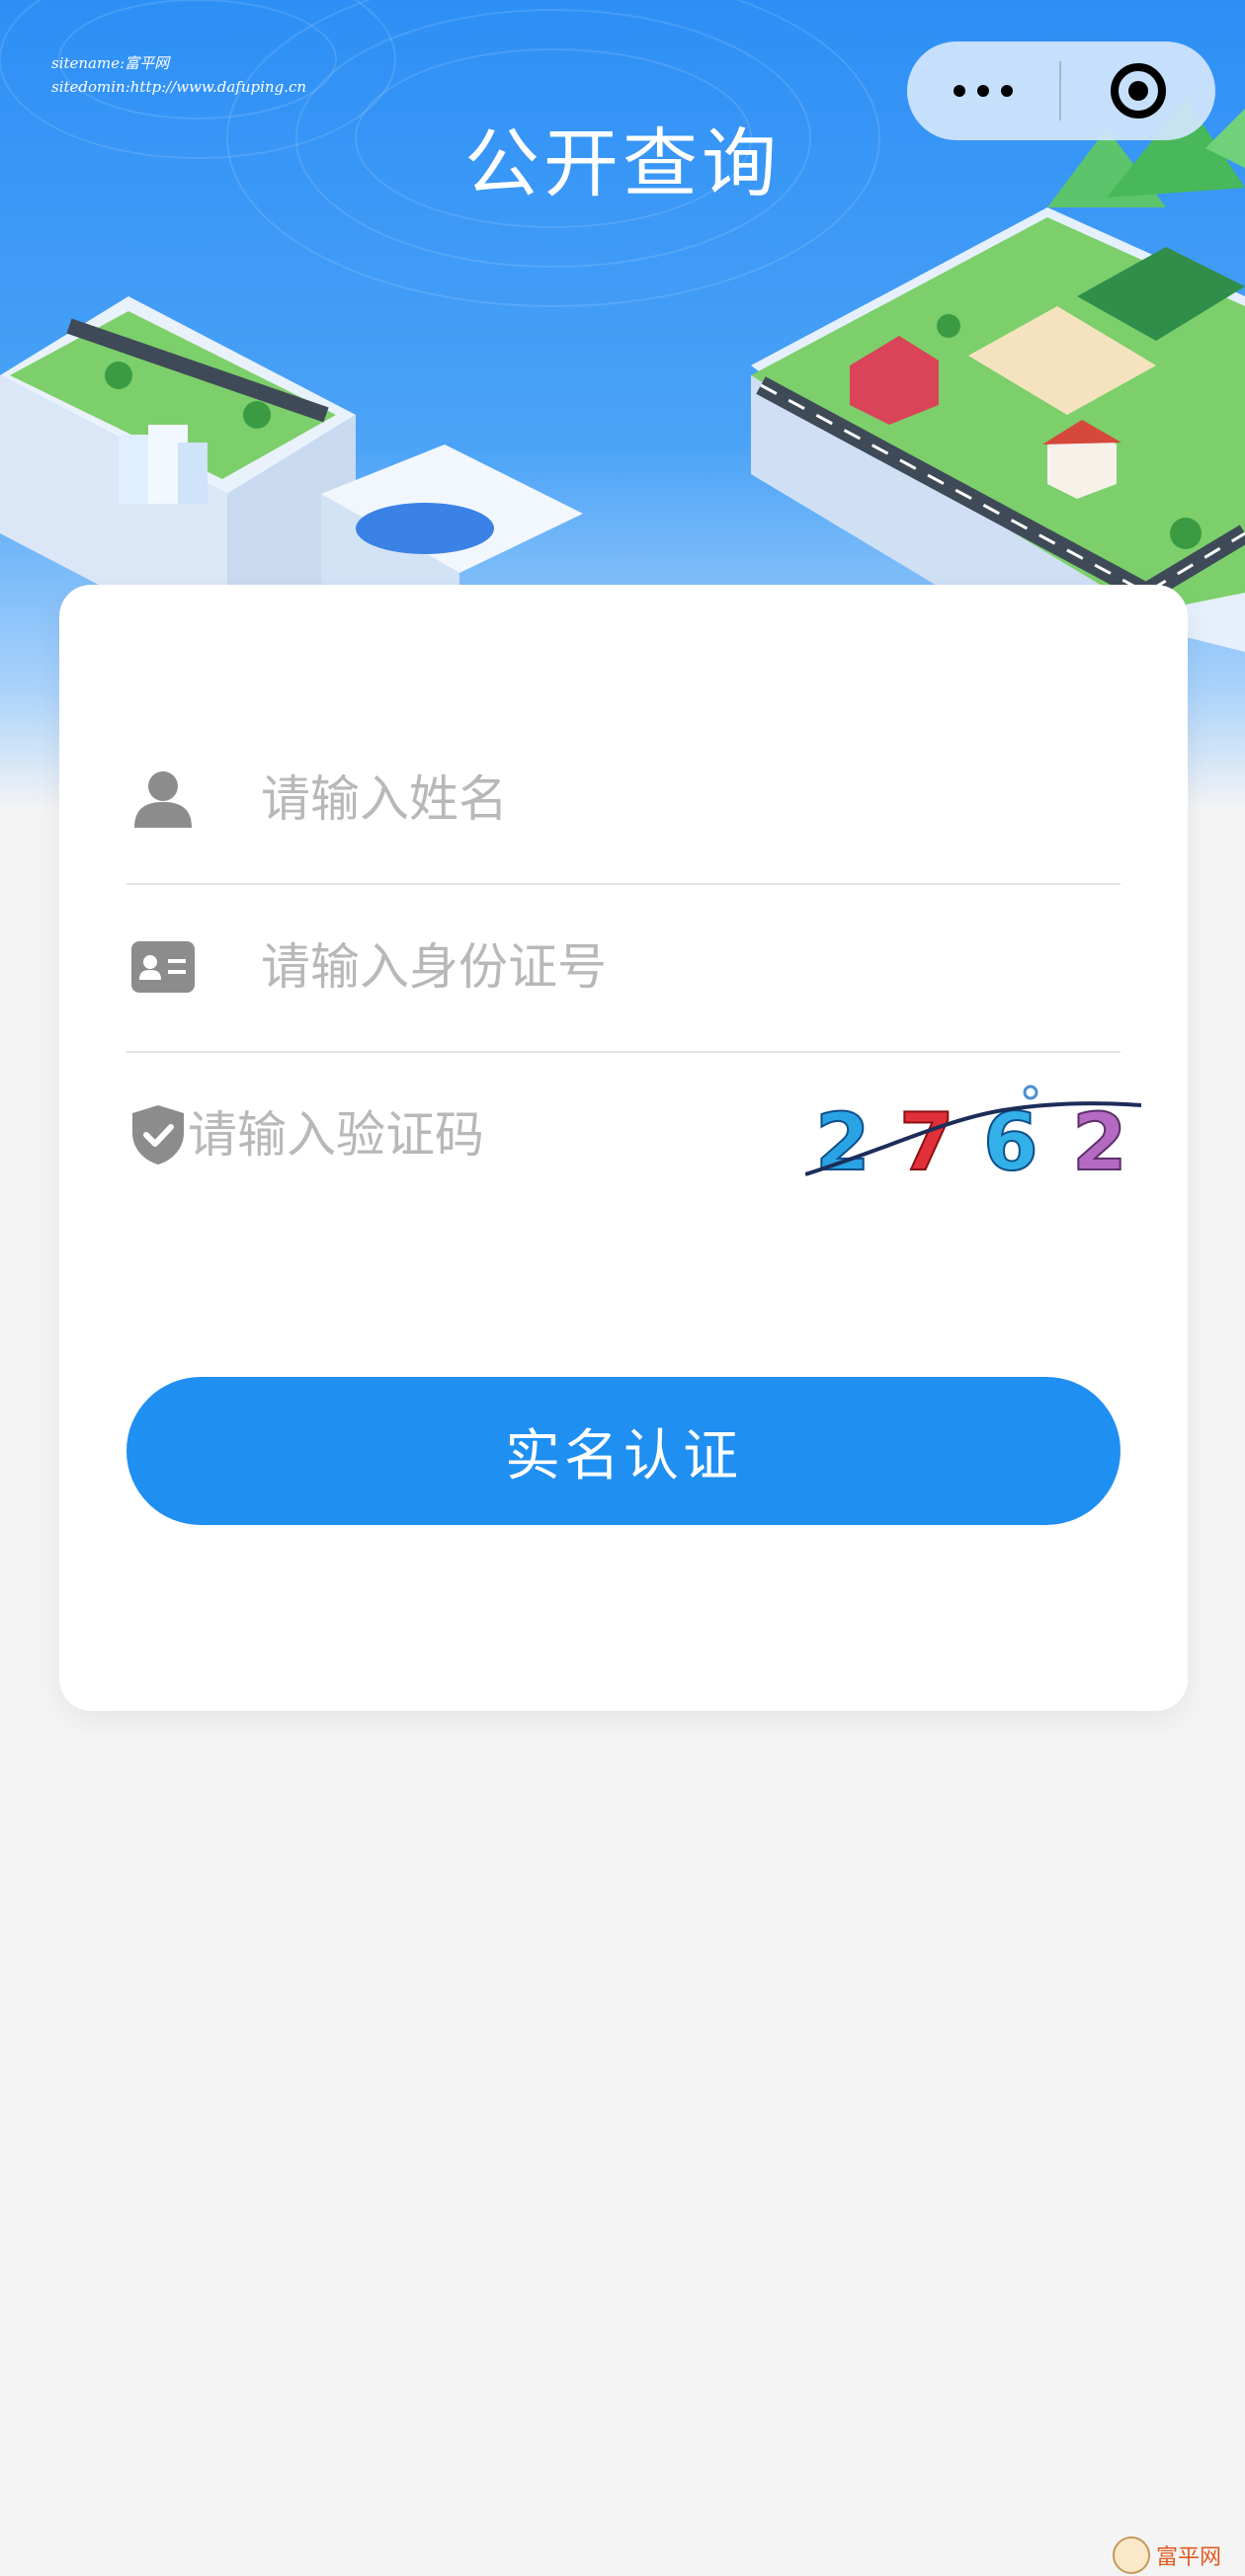 Image resolution: width=1245 pixels, height=2576 pixels. I want to click on more-button, so click(983, 90).